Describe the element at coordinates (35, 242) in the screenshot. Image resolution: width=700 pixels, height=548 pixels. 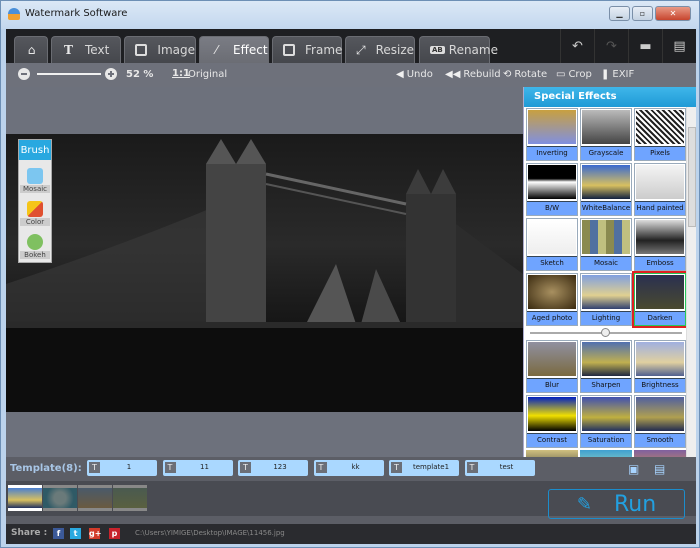
I see `brush-bokeh: Bokeh` at that location.